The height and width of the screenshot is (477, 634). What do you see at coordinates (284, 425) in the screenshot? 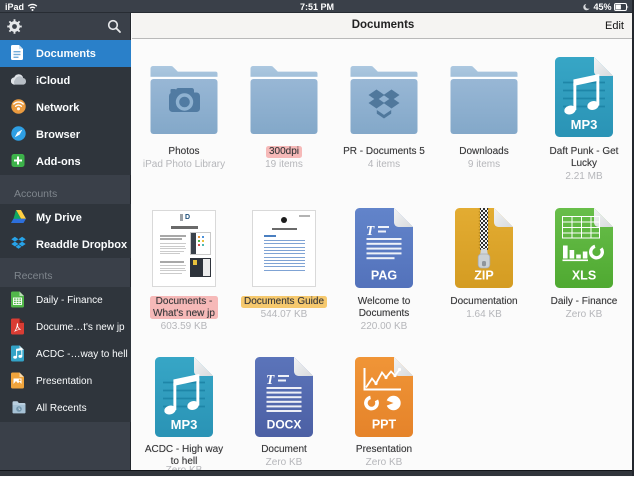
I see `svg-text: DOCX` at bounding box center [284, 425].